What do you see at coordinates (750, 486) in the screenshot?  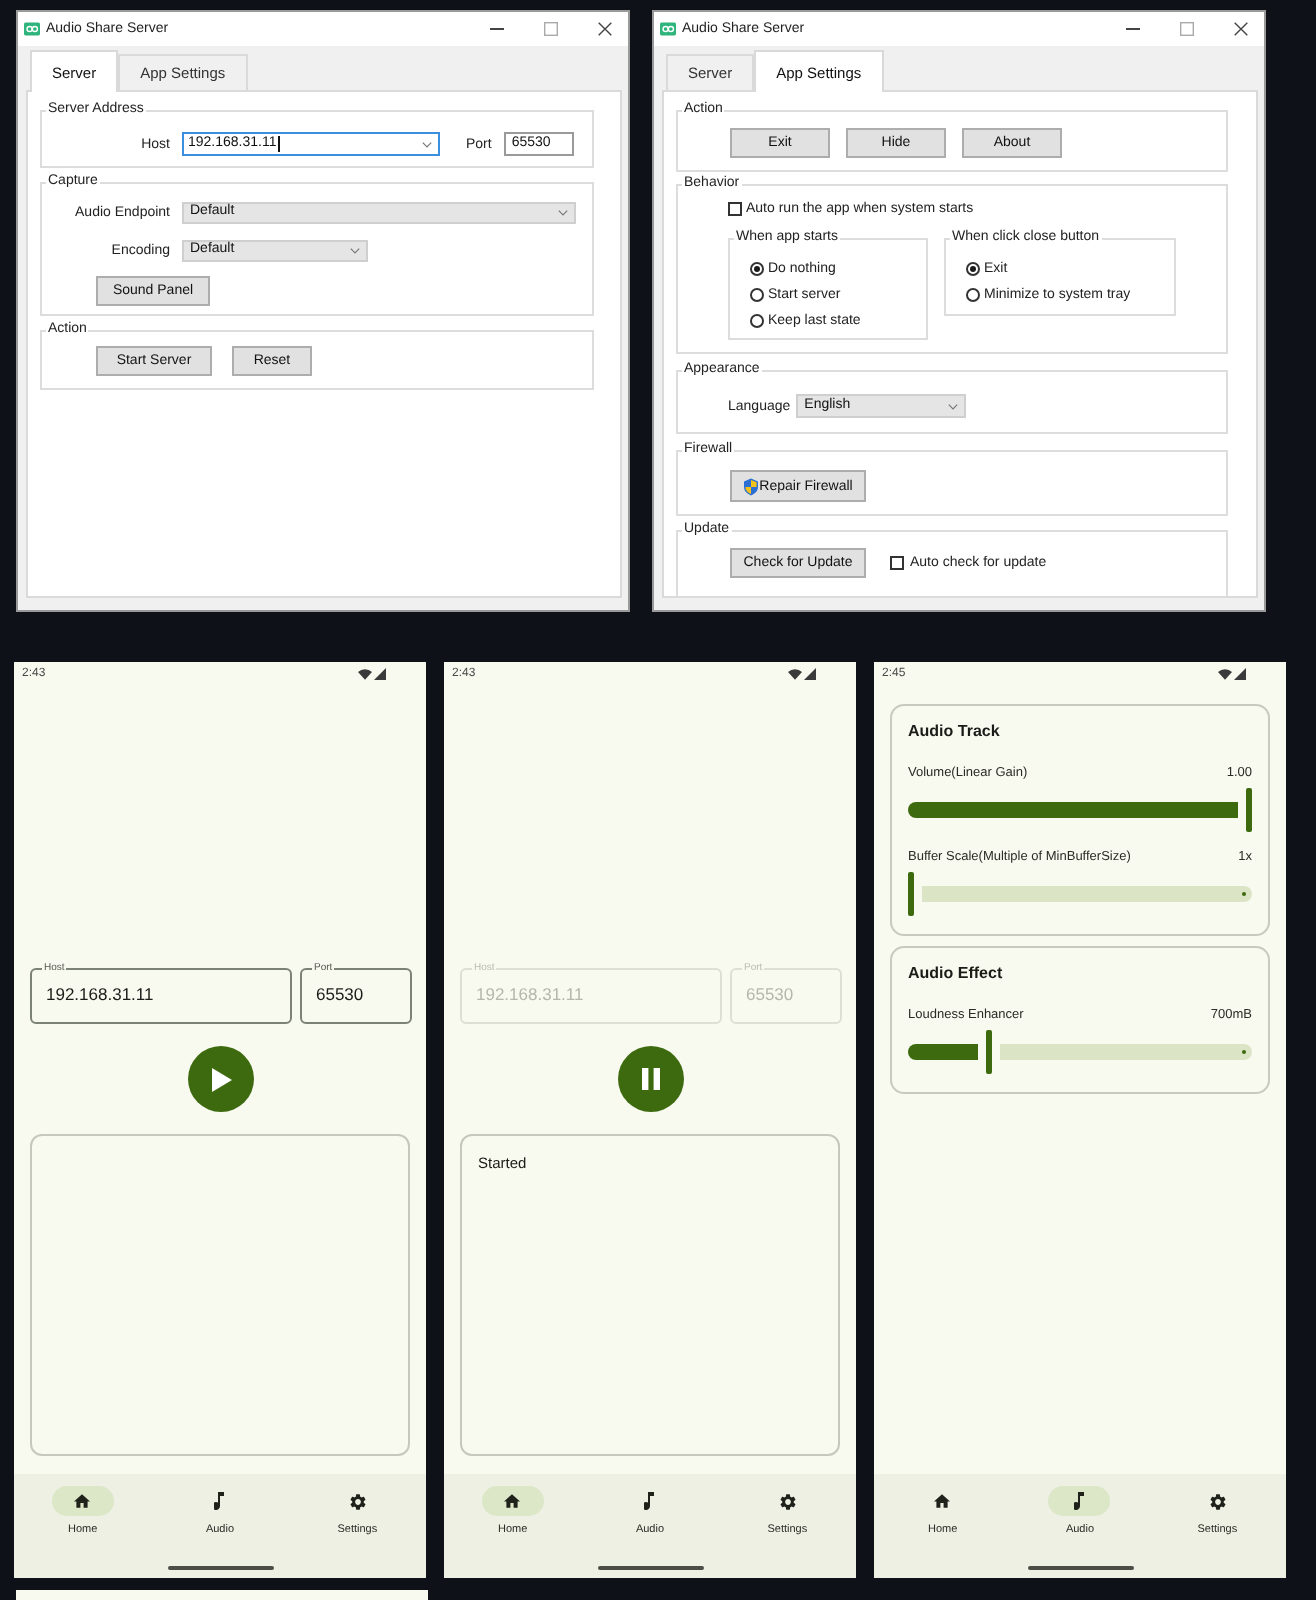 I see `shield-icon` at bounding box center [750, 486].